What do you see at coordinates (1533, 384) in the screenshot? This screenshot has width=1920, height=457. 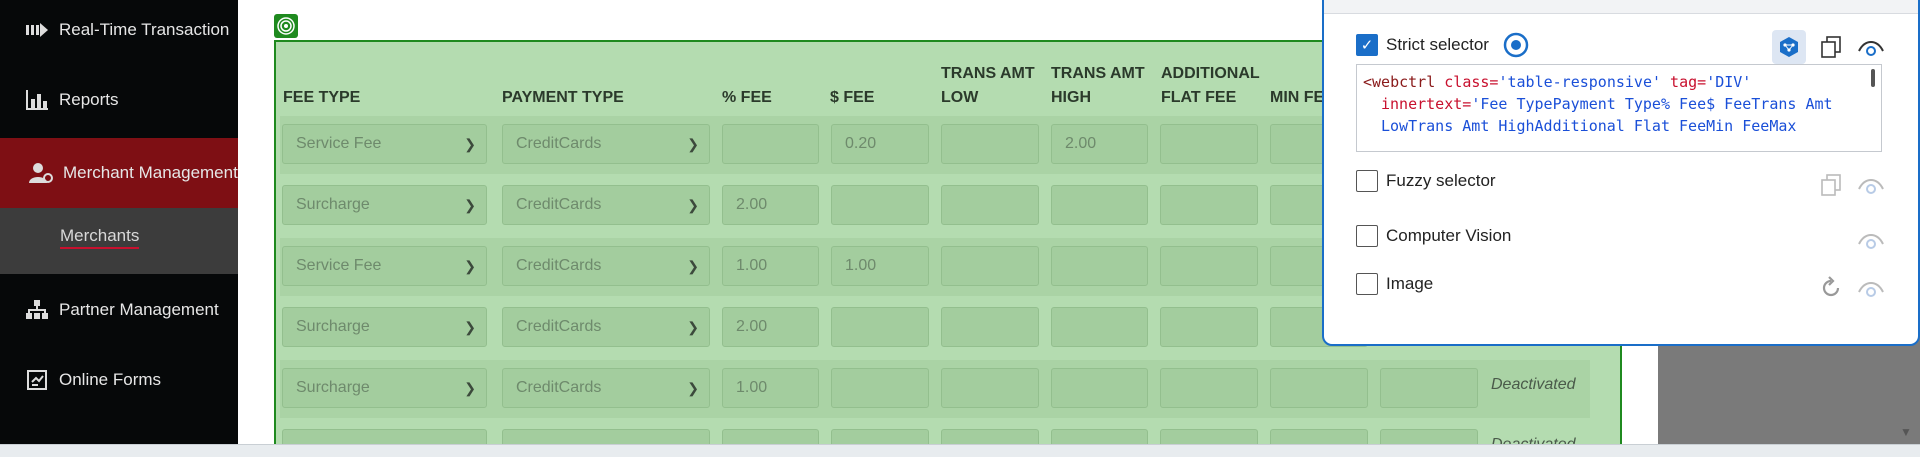 I see `status-label: Deactivated` at bounding box center [1533, 384].